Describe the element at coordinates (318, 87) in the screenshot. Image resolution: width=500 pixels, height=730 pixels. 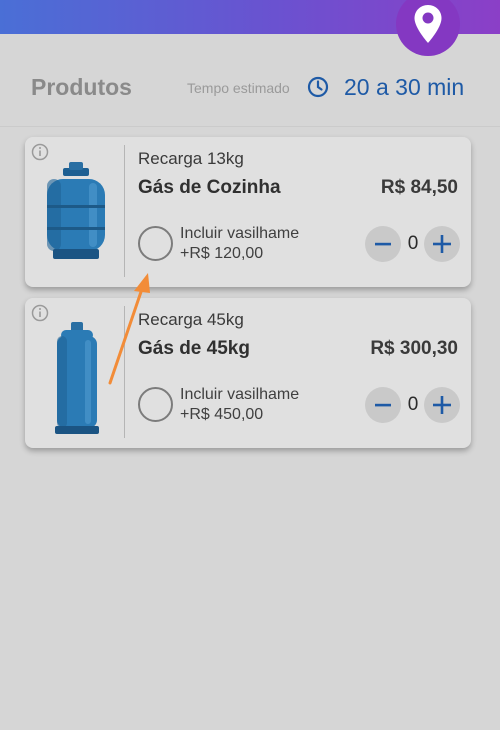
I see `clock-icon` at that location.